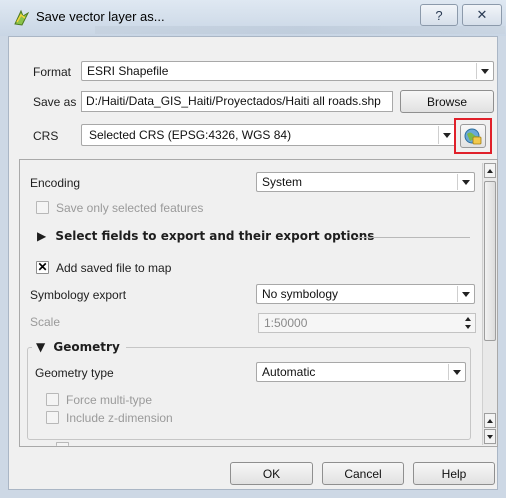  Describe the element at coordinates (114, 268) in the screenshot. I see `add-to-map-label: Add saved file to map` at that location.